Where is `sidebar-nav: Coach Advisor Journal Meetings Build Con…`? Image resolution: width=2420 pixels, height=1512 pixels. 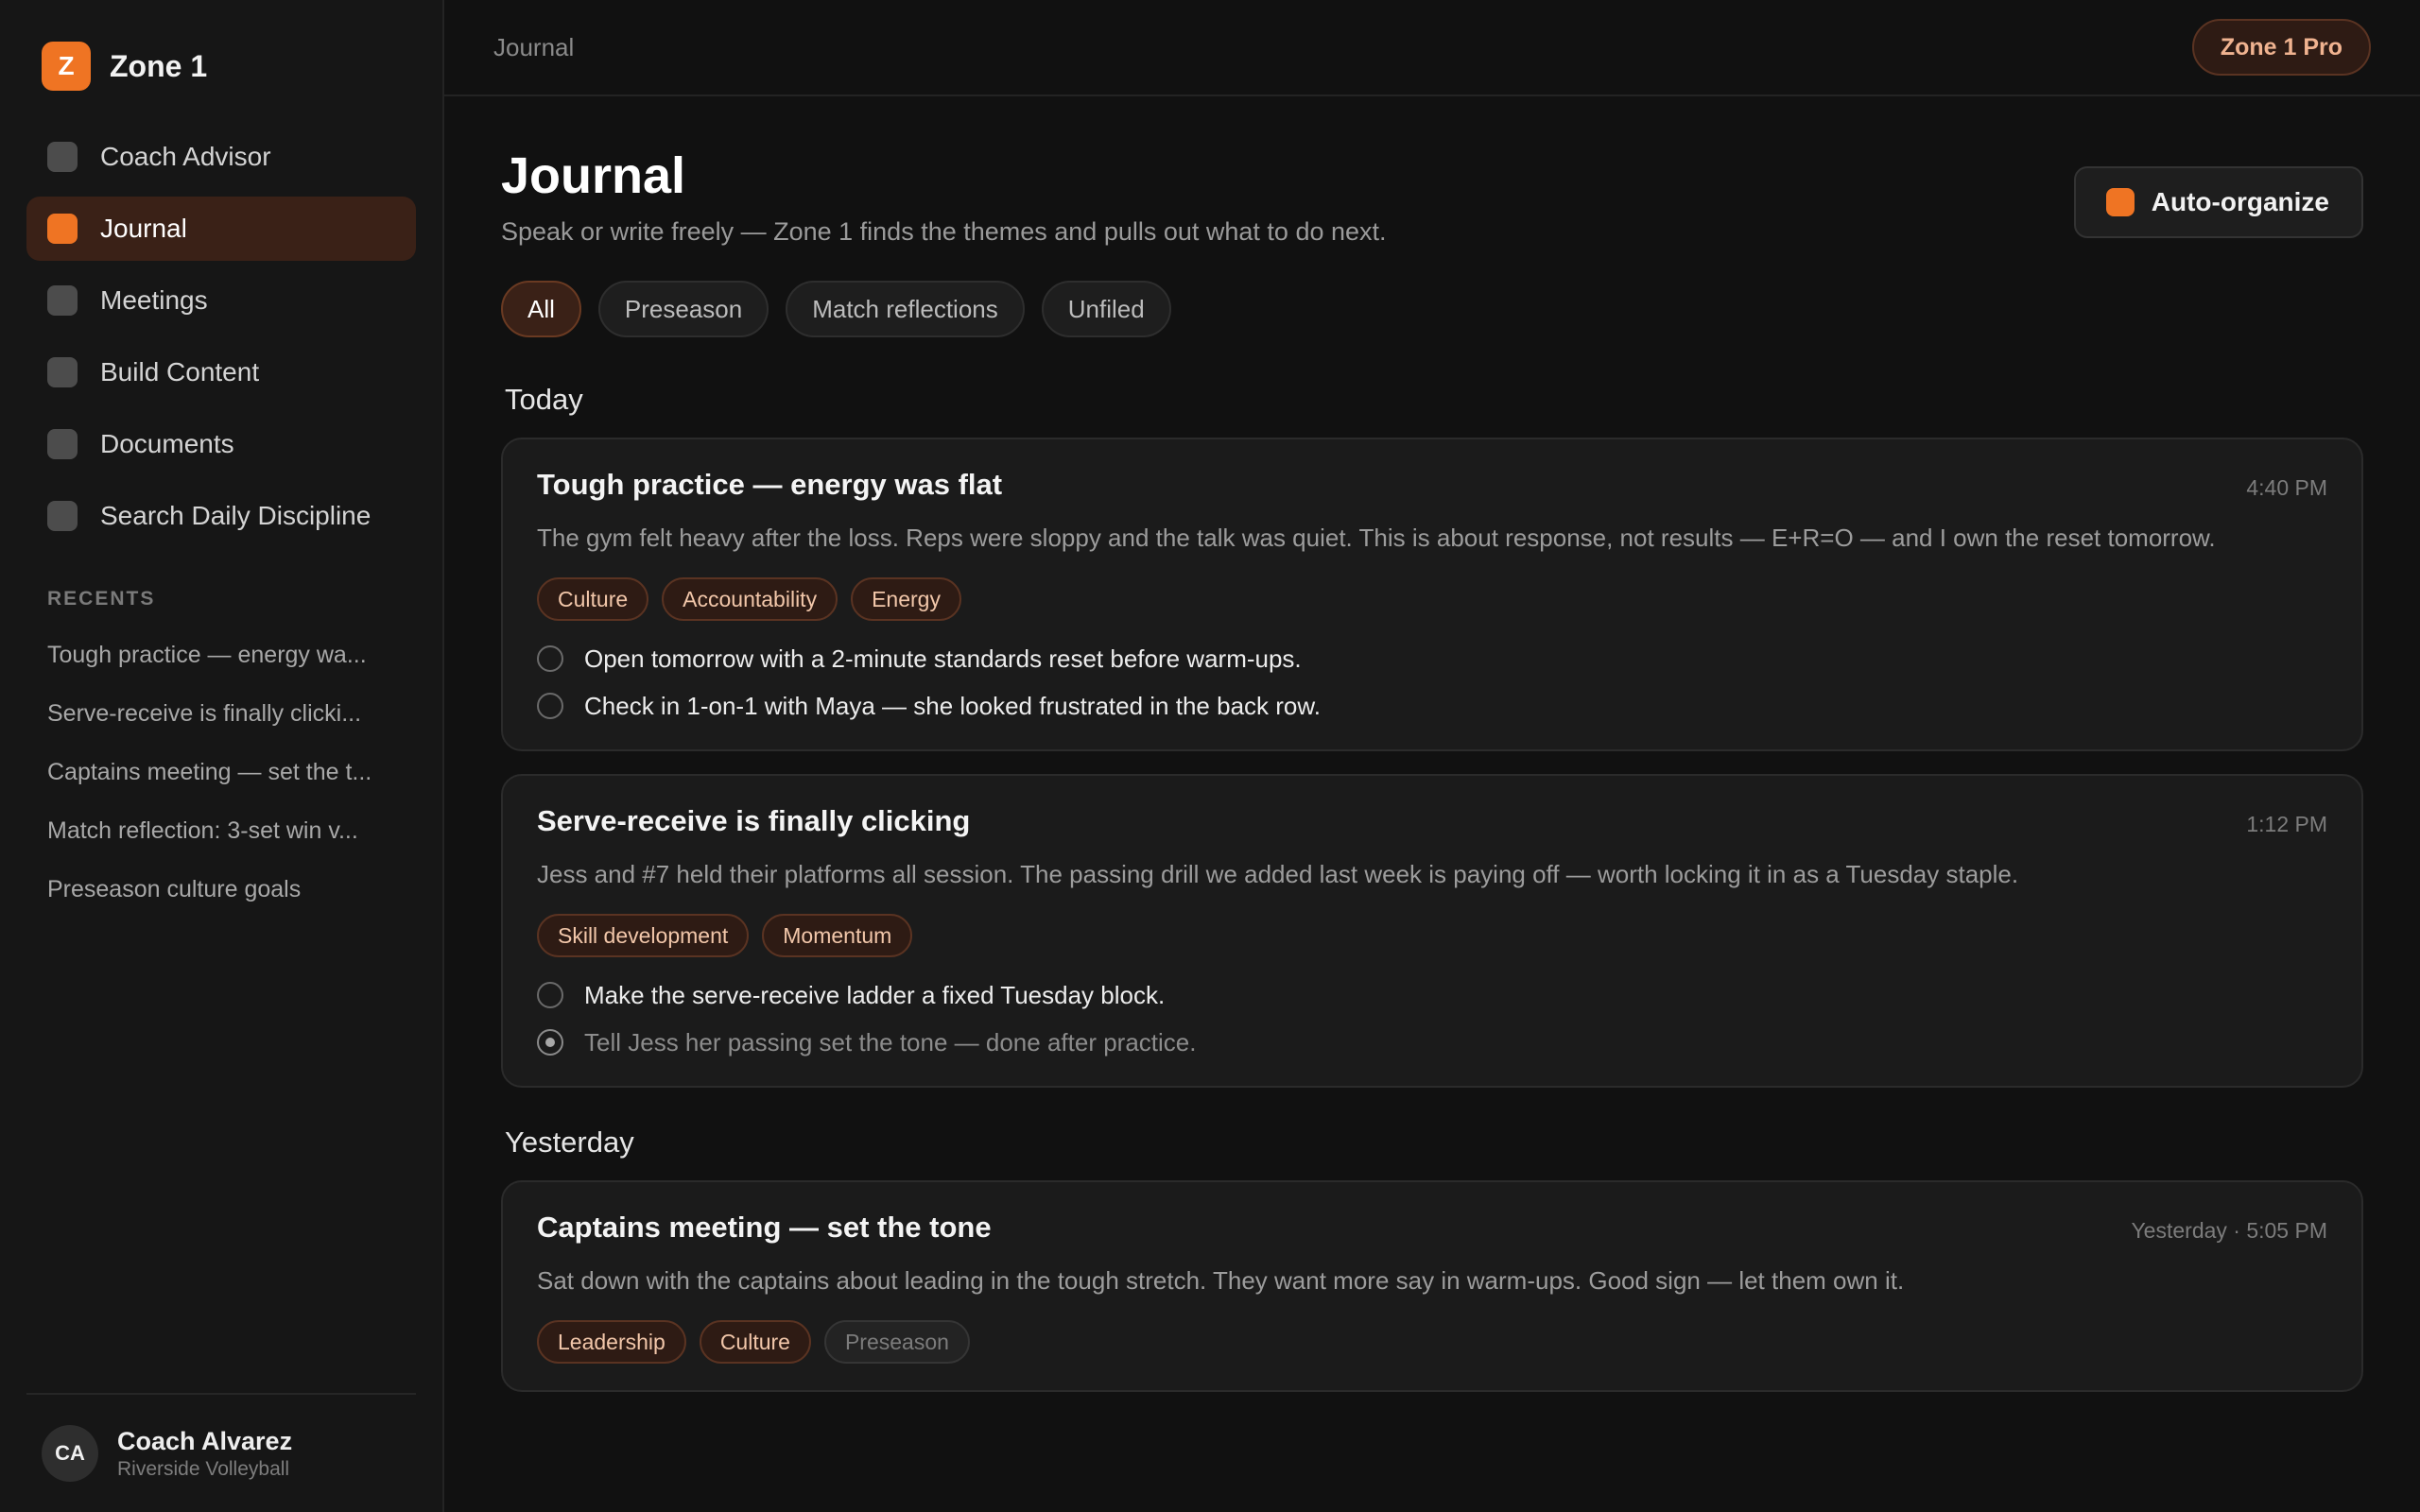
sidebar-nav: Coach Advisor Journal Meetings Build Con… is located at coordinates (221, 336).